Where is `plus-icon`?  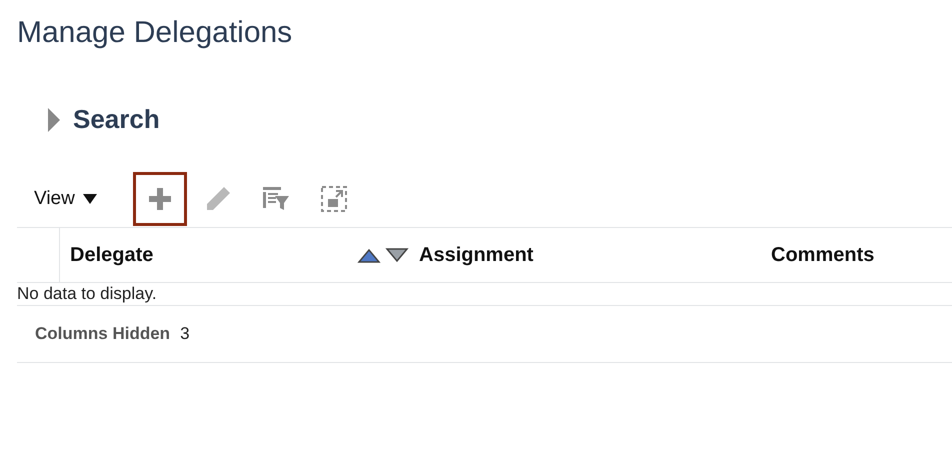
plus-icon is located at coordinates (160, 199).